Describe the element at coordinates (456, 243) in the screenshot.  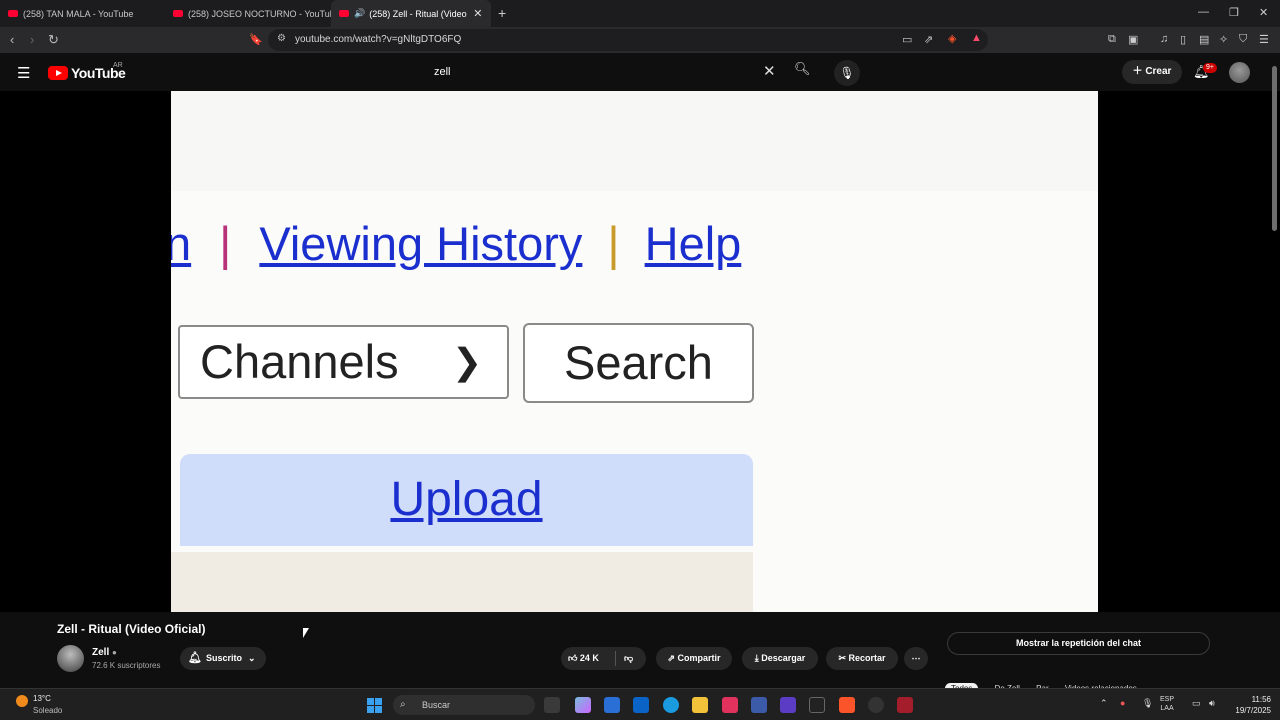
I see `video-nav-links: n | Viewing History | Help` at that location.